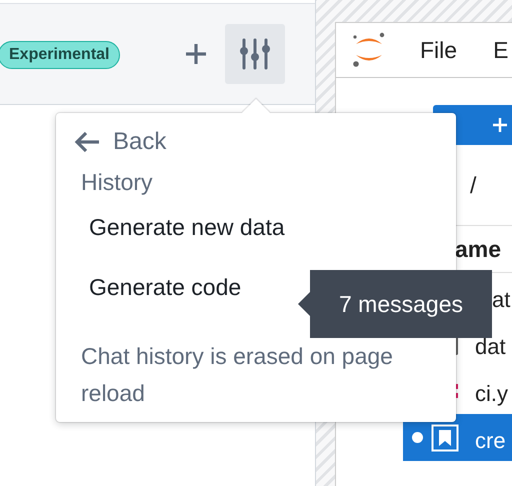  I want to click on menu-heading: History, so click(117, 182).